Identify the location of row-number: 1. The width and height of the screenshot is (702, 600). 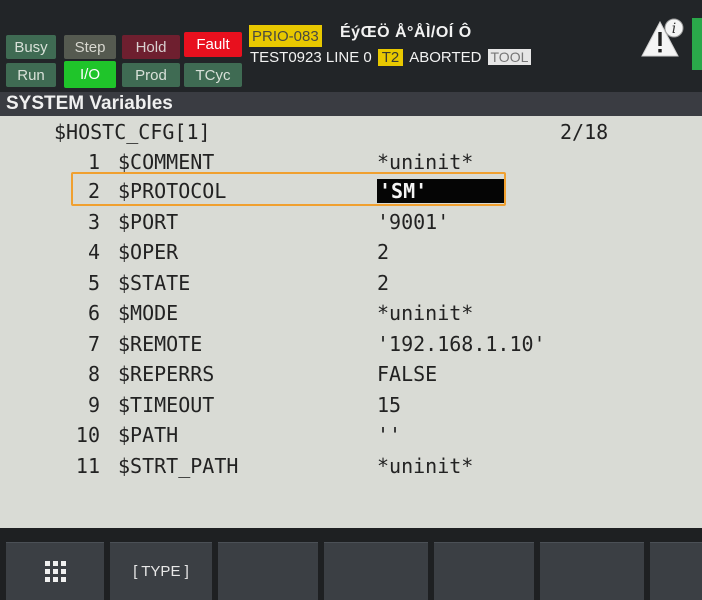
(93, 162).